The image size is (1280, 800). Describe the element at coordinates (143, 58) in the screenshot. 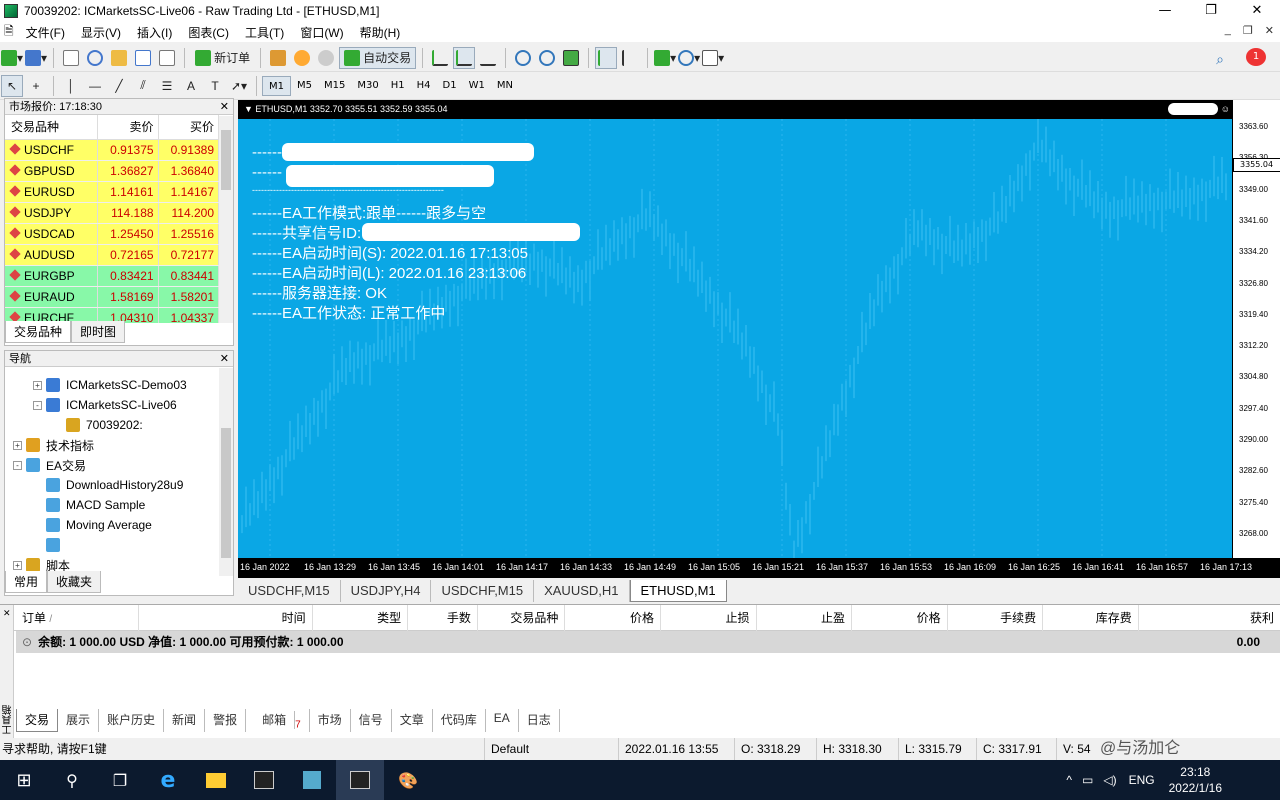

I see `terminal-button` at that location.